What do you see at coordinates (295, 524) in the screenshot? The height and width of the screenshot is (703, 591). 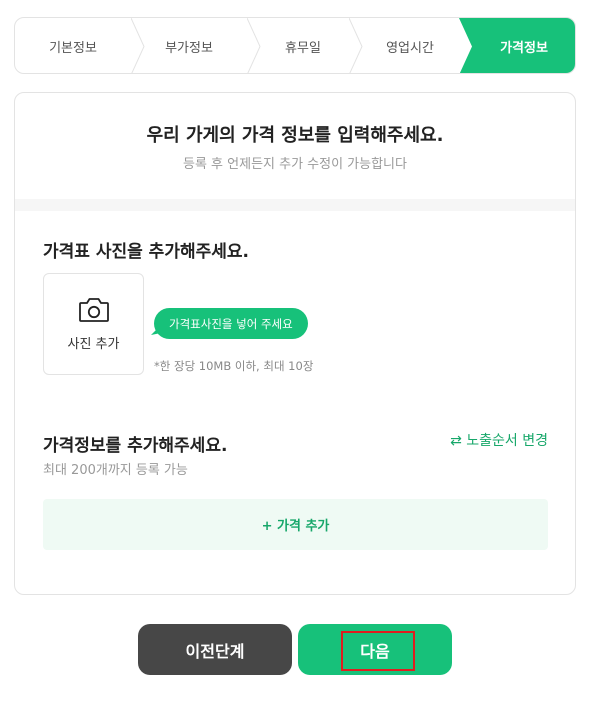 I see `add-price-button: + 가격 추가` at bounding box center [295, 524].